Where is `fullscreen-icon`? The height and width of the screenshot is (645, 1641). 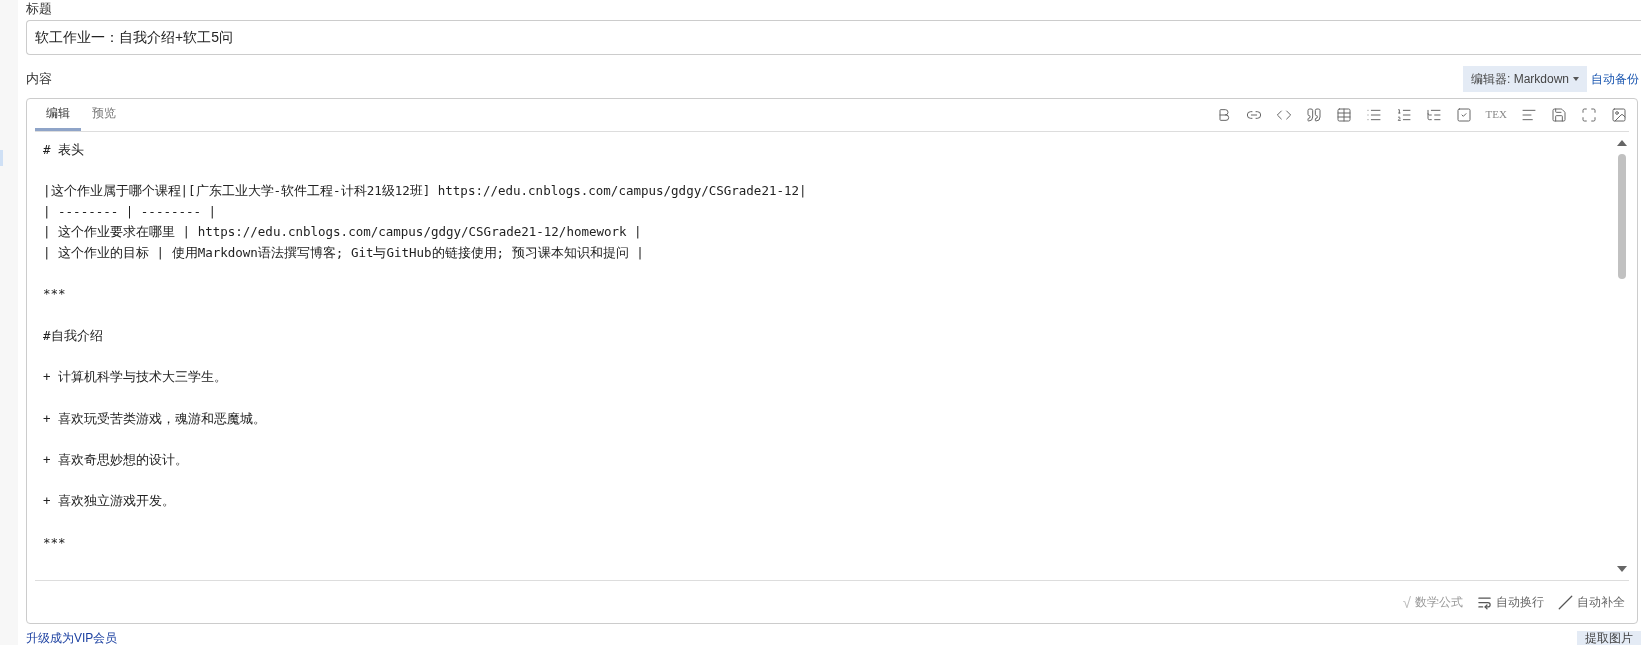
fullscreen-icon is located at coordinates (1589, 114).